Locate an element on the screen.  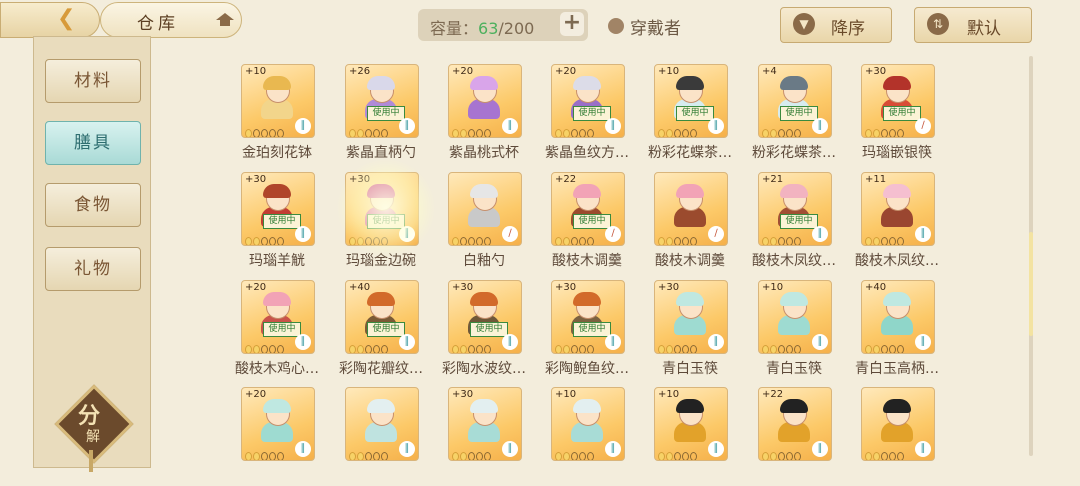
item-level: +22 is located at coordinates (566, 179).